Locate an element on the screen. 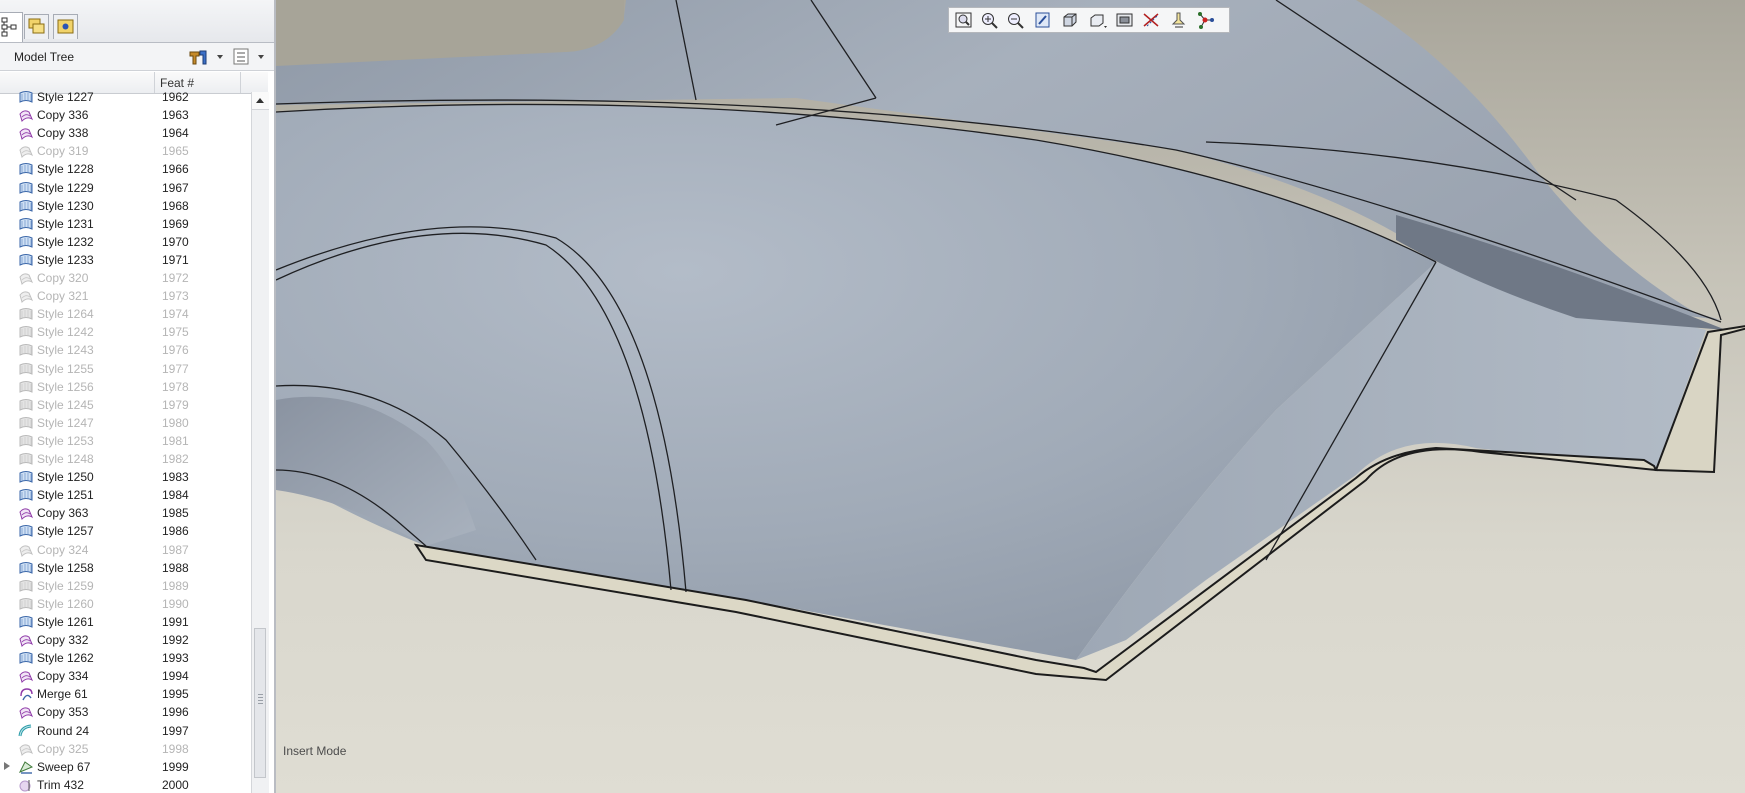 This screenshot has height=793, width=1745. feature-name: Copy 324 is located at coordinates (63, 549).